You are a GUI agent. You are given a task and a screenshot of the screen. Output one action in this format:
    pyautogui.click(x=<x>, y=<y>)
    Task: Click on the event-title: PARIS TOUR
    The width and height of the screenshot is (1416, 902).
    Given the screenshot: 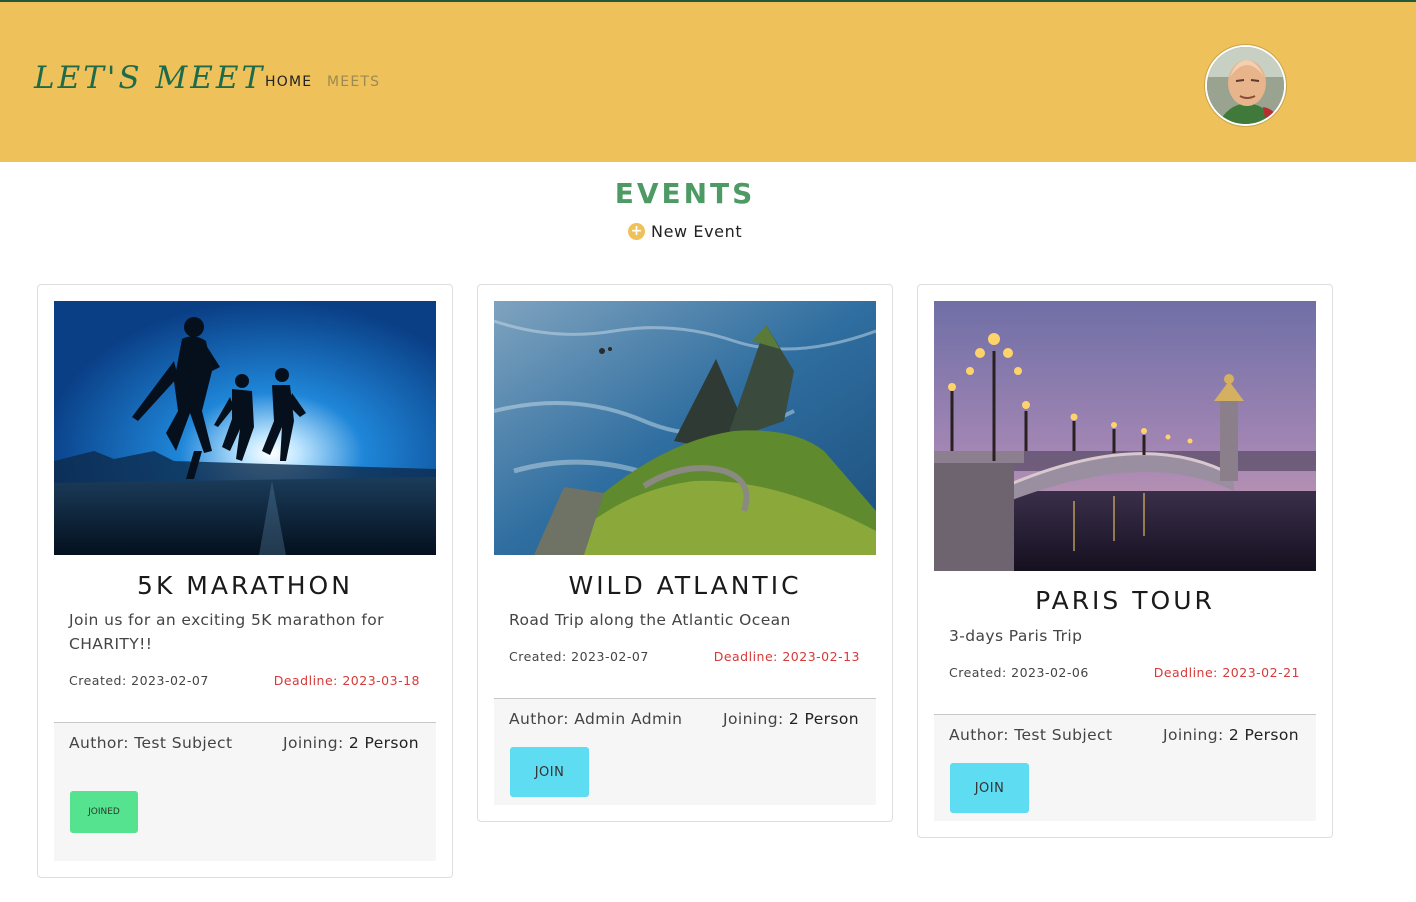 What is the action you would take?
    pyautogui.click(x=1125, y=600)
    